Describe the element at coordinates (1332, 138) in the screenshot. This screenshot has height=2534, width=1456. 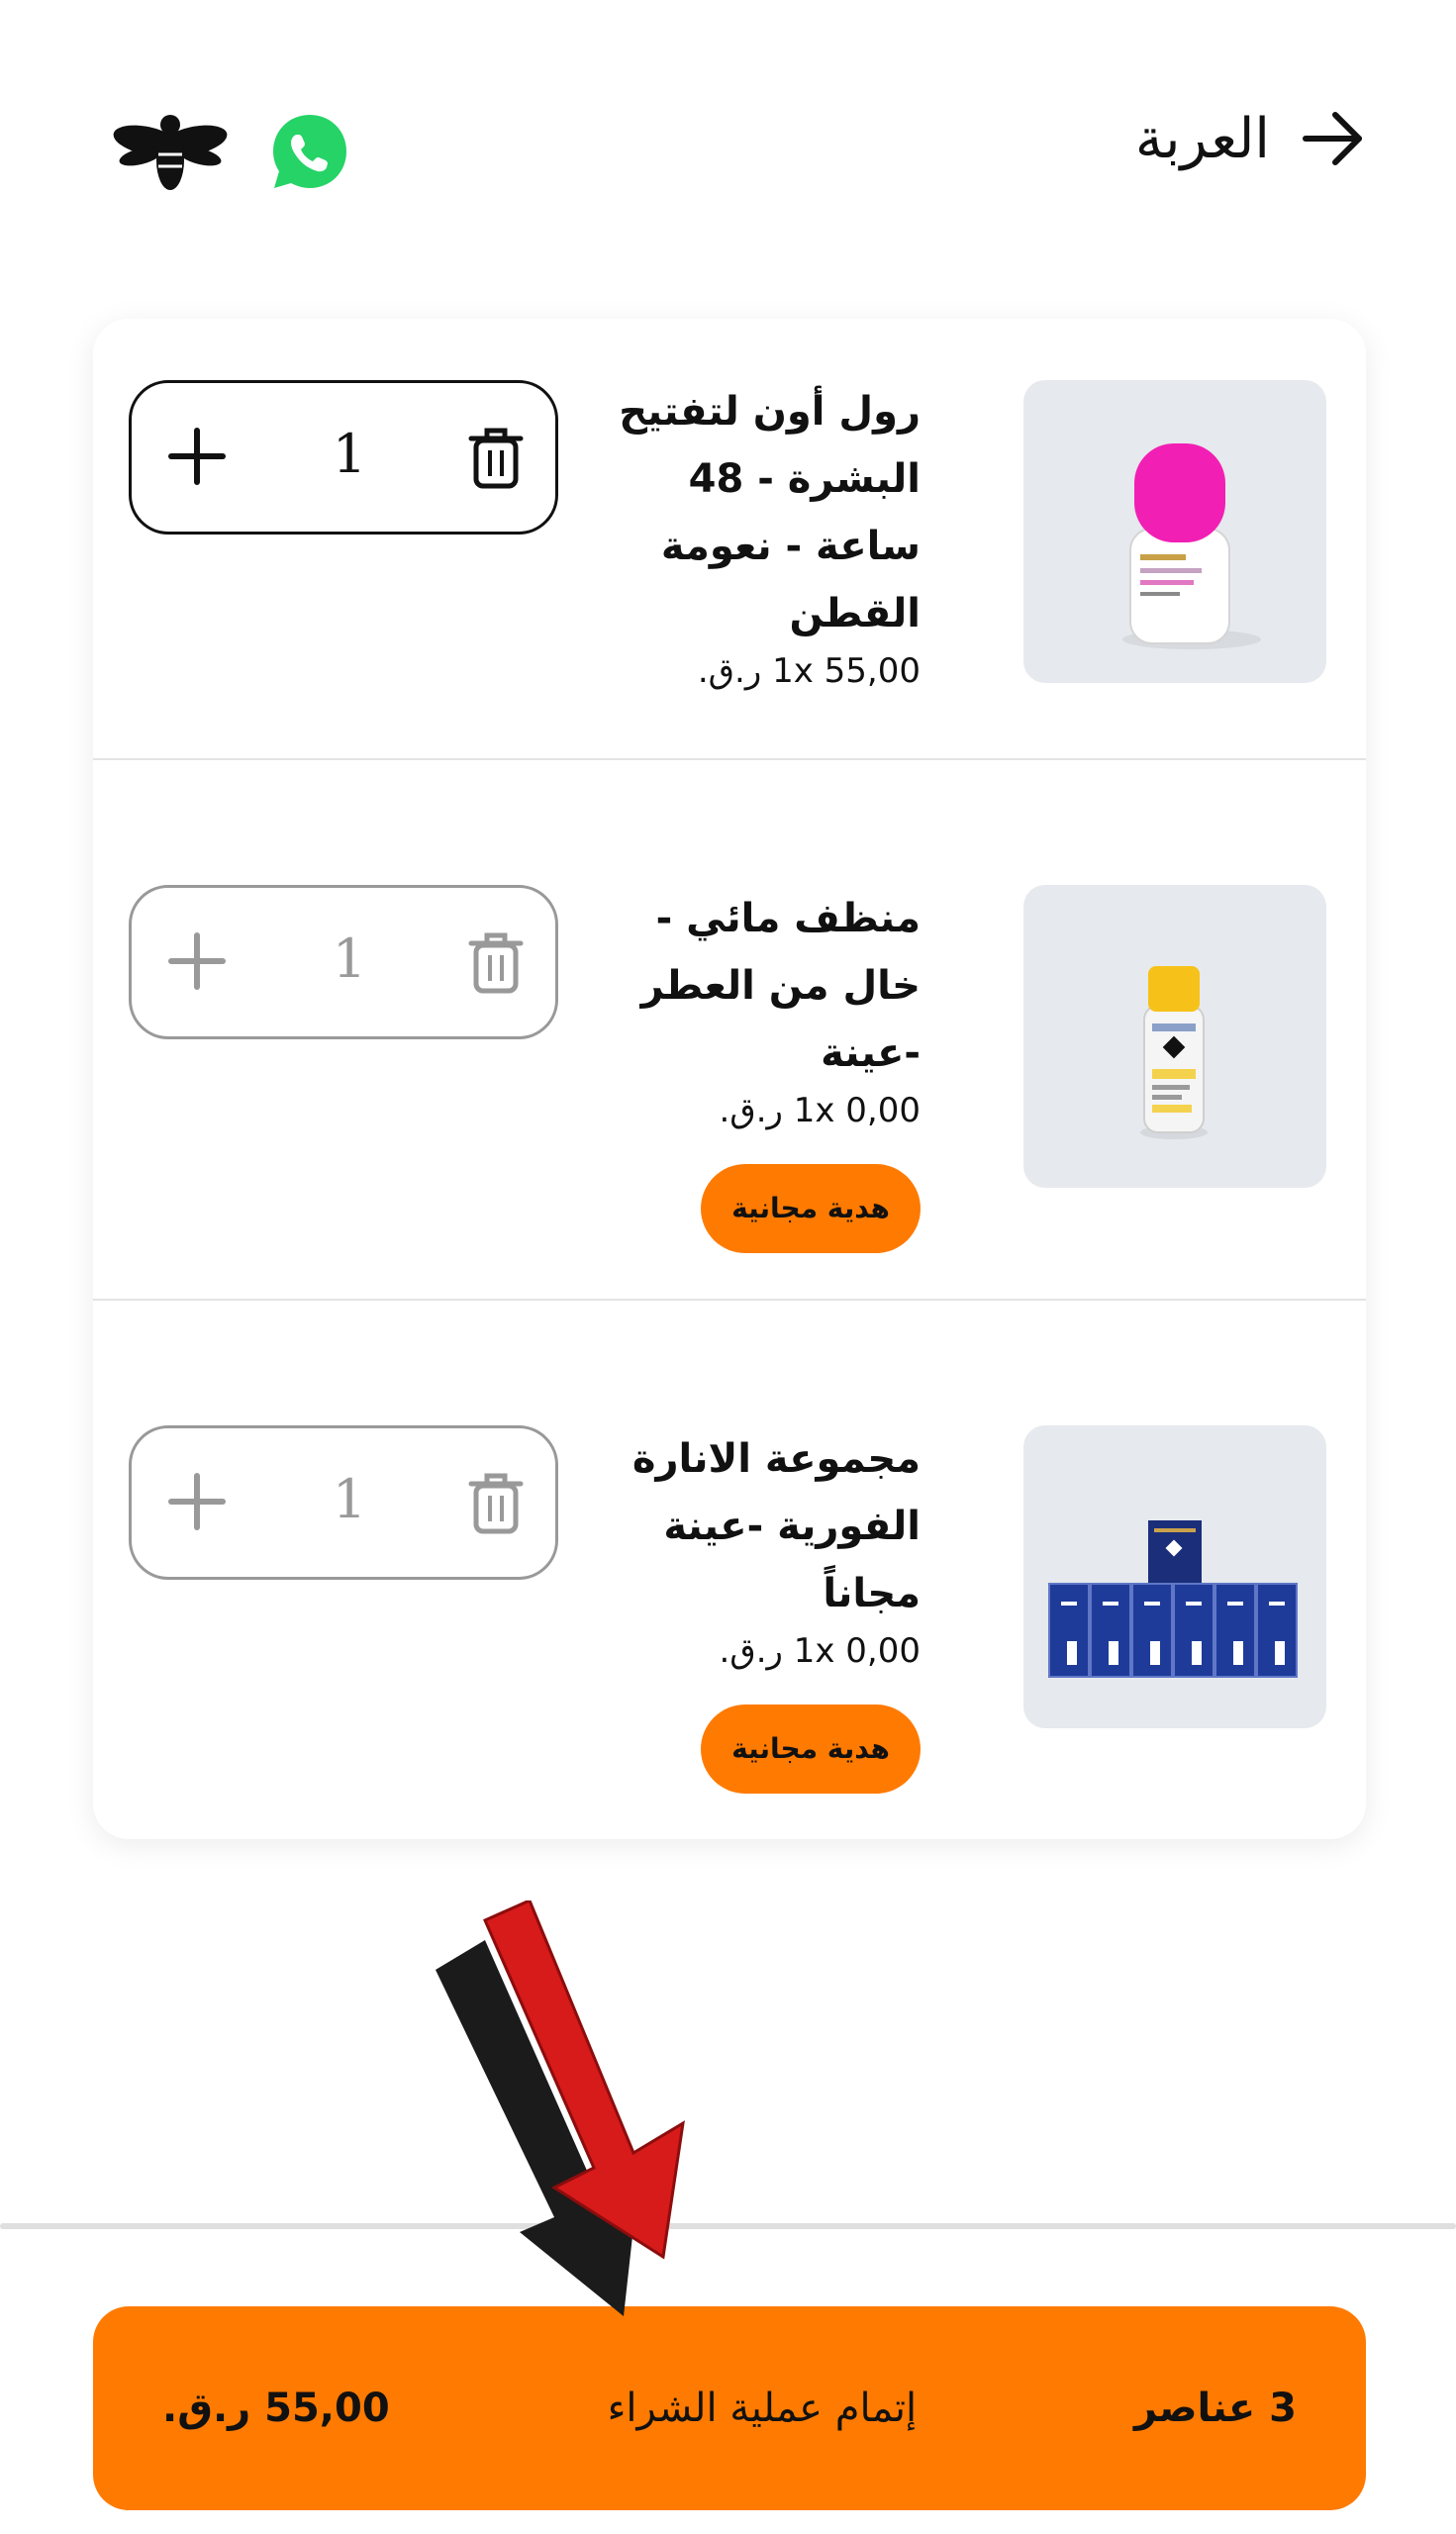
I see `arrow-right-icon` at that location.